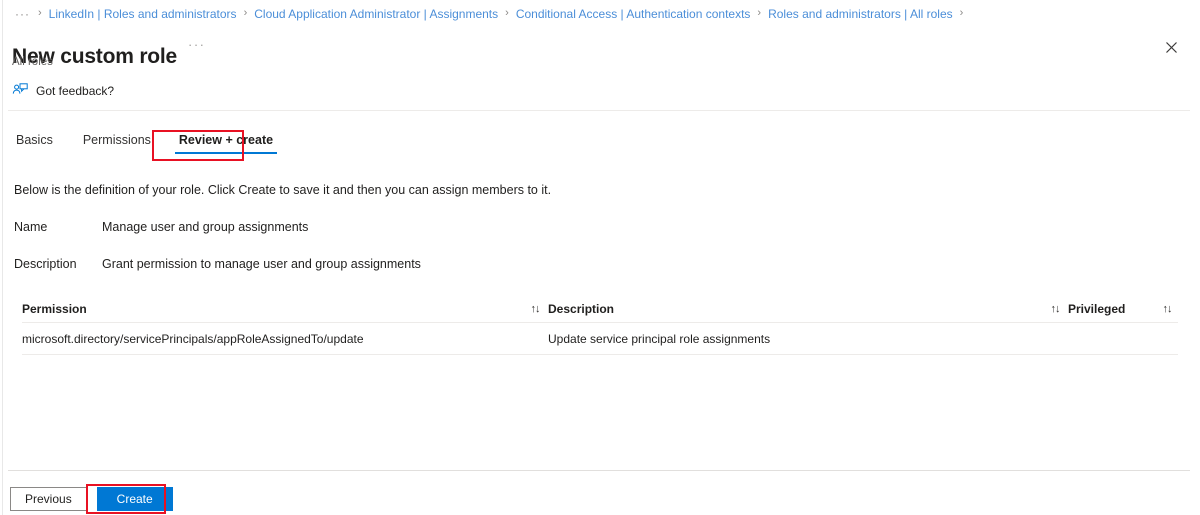  I want to click on tab-review-create: Review + create, so click(226, 144).